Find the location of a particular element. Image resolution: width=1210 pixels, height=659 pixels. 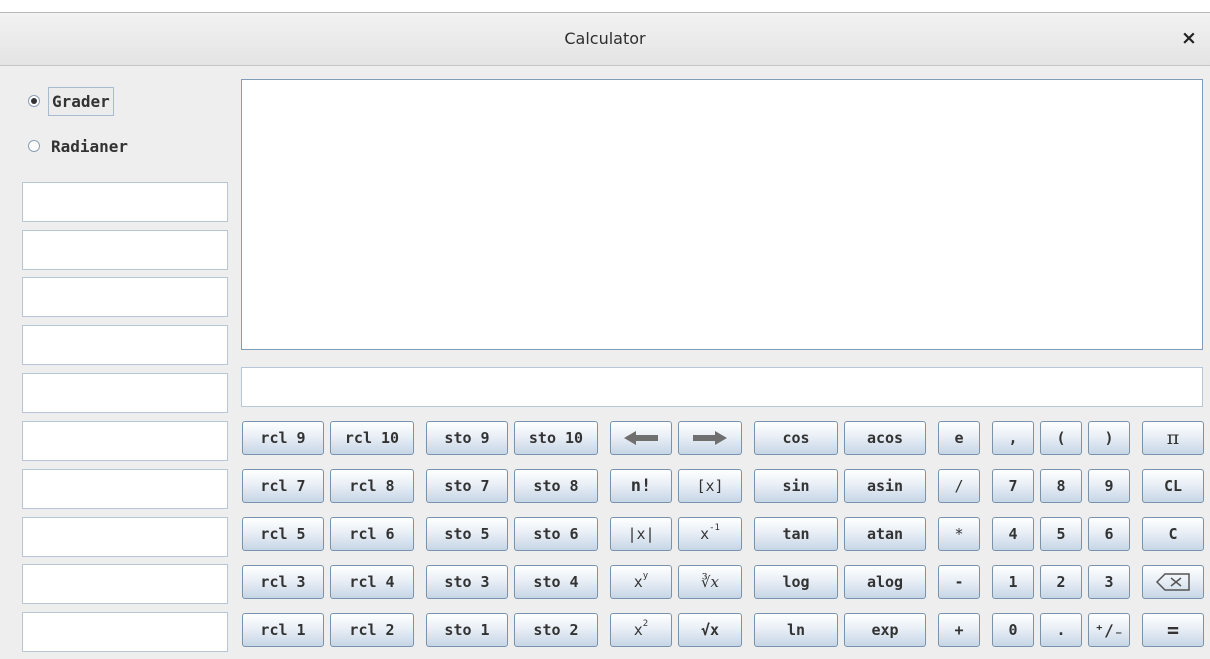

reciprocal-exponent: -1 is located at coordinates (714, 528).